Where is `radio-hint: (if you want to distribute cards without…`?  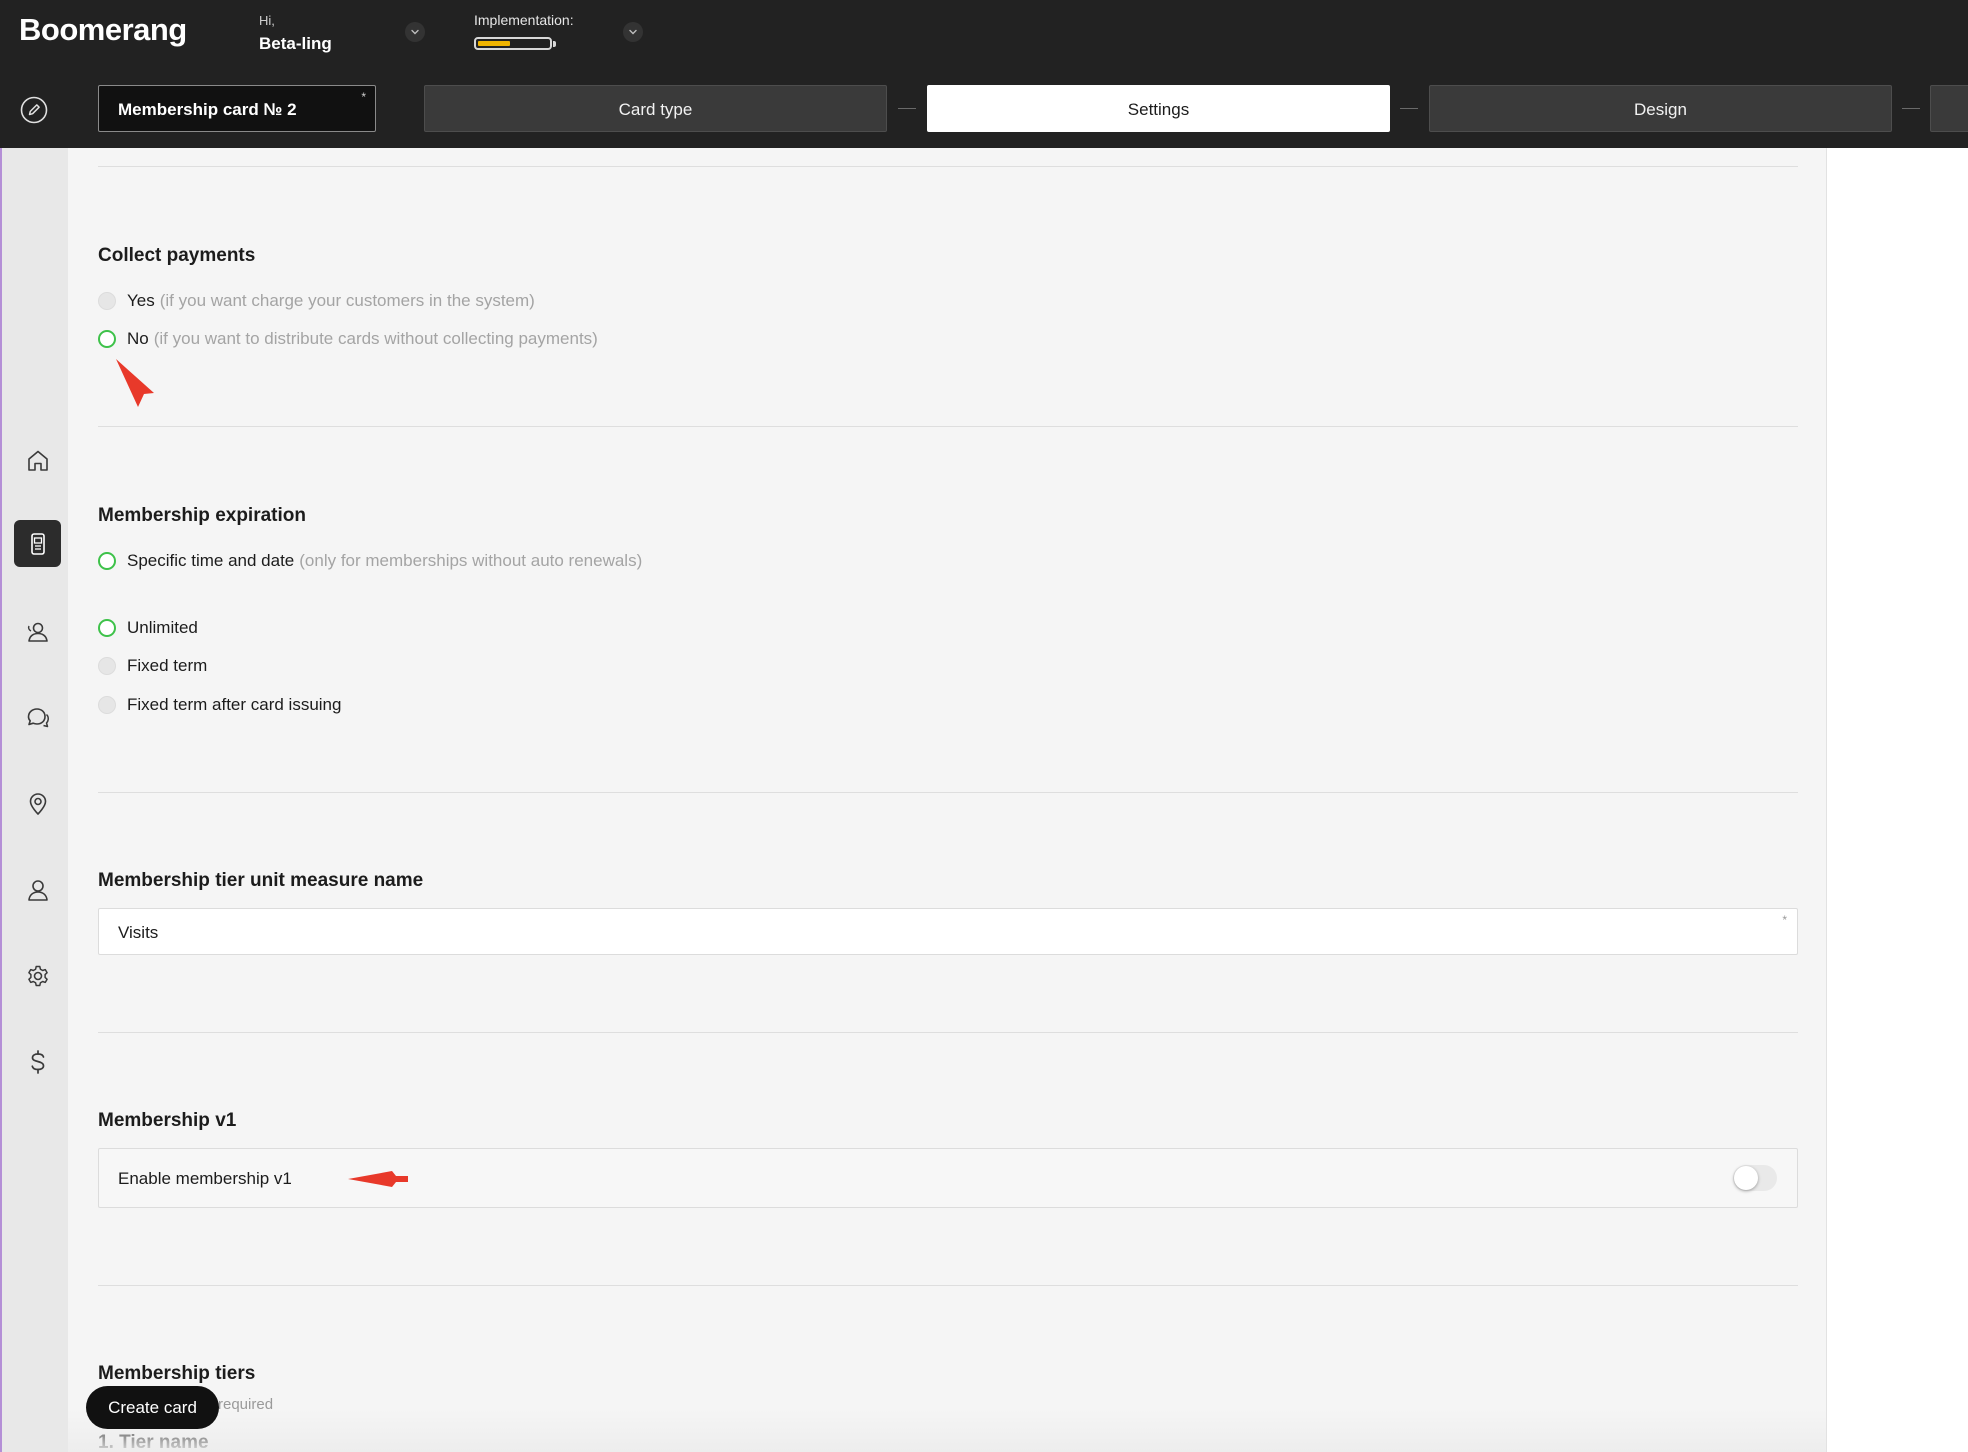 radio-hint: (if you want to distribute cards without… is located at coordinates (375, 338).